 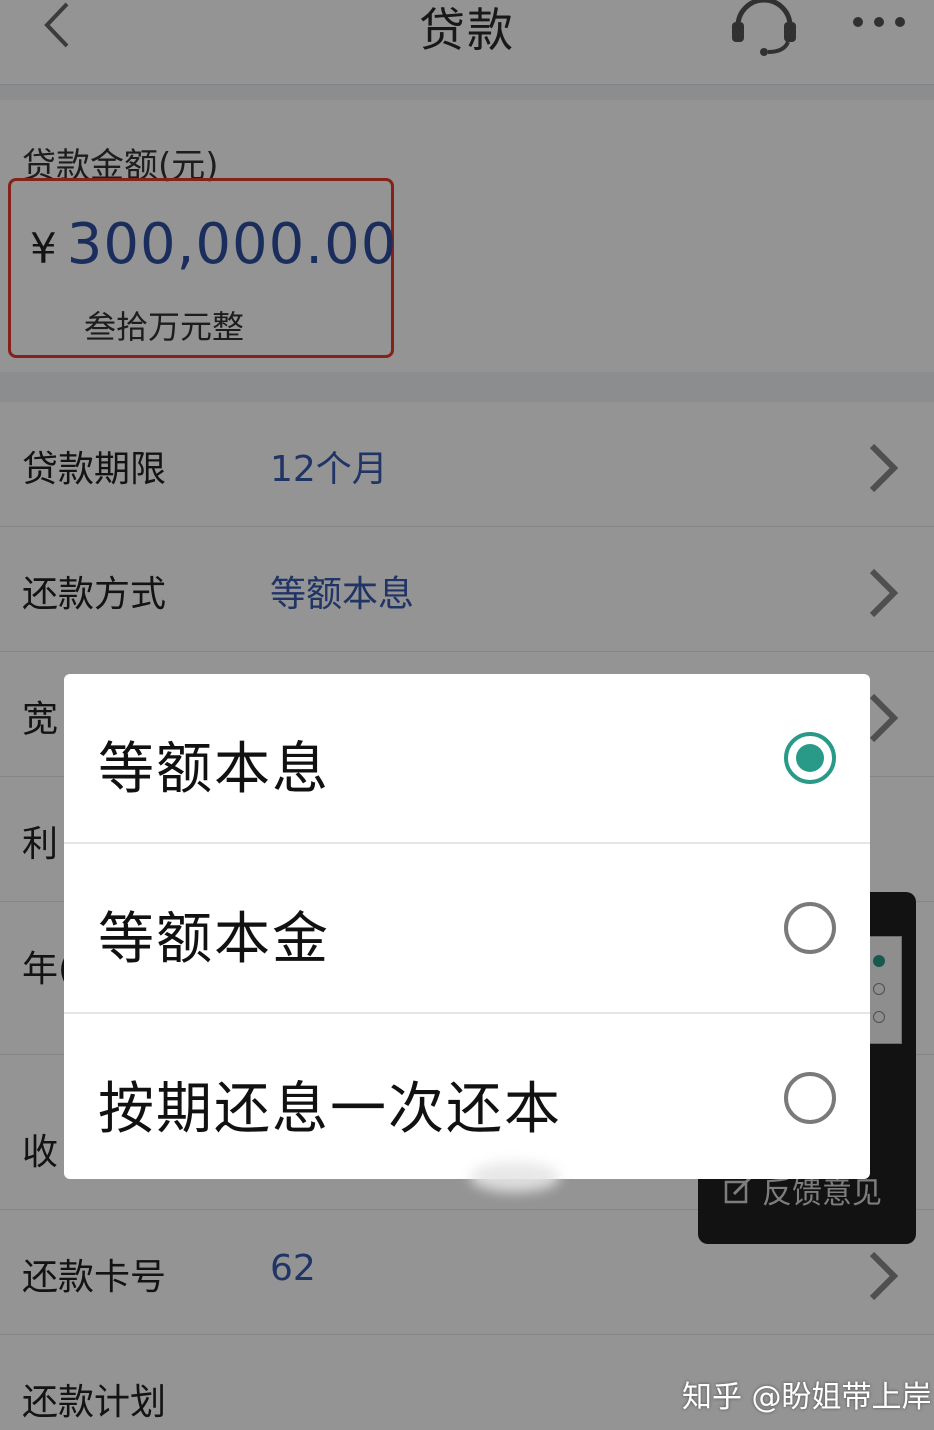 What do you see at coordinates (330, 1109) in the screenshot?
I see `option-label: 按期还息一次还本` at bounding box center [330, 1109].